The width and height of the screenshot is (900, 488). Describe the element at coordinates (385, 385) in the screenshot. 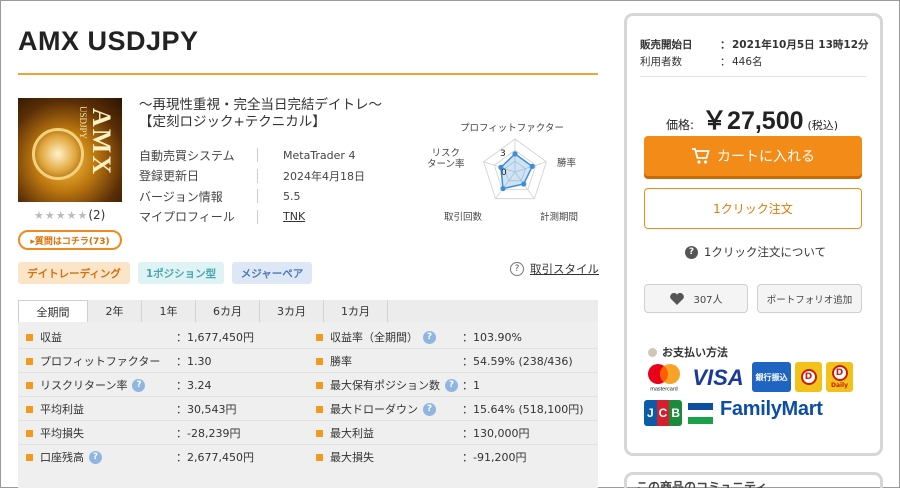

I see `stat-label-text: 最大保有ポジション数` at that location.